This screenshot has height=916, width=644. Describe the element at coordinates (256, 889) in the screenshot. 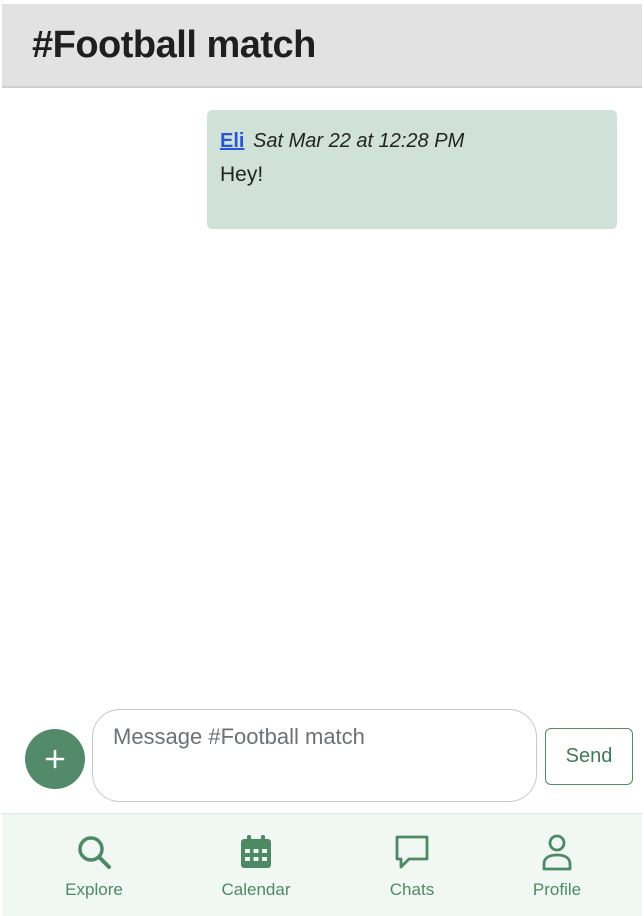

I see `nav-label-calendar: Calendar` at that location.